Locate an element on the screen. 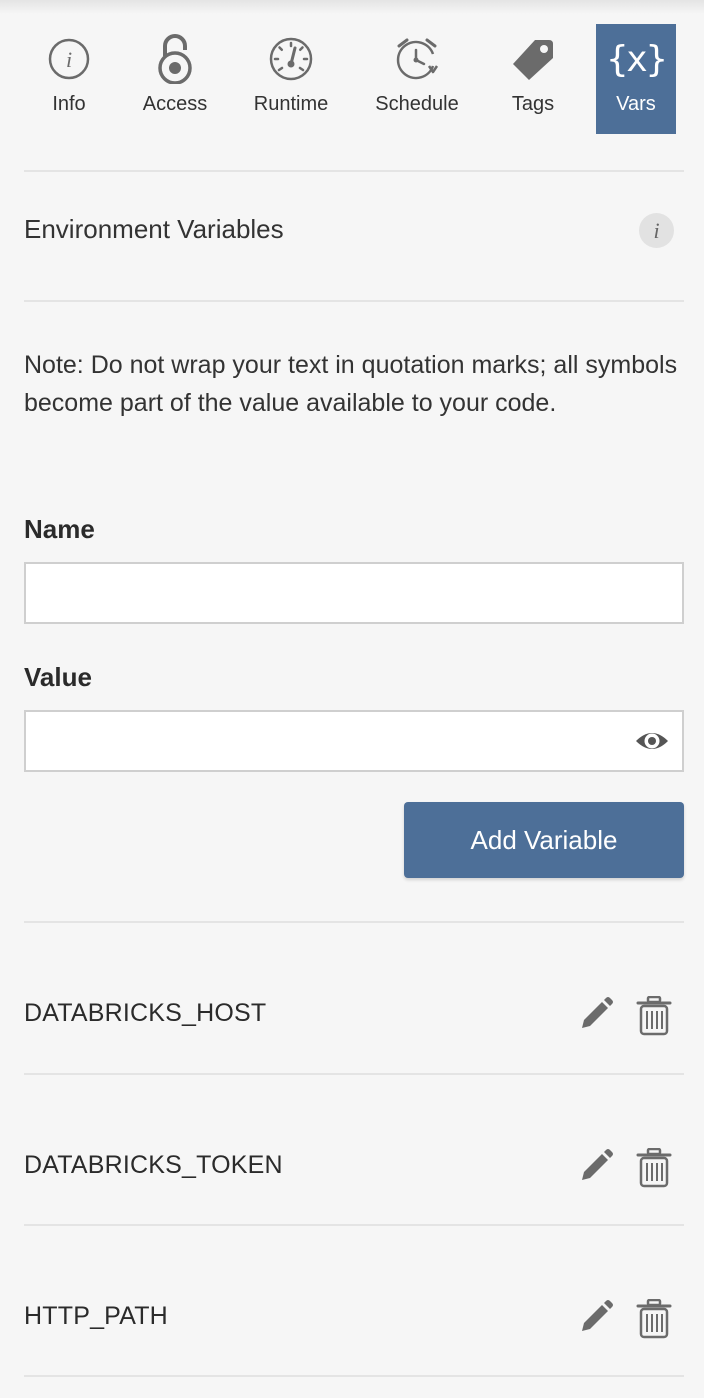 This screenshot has width=704, height=1398. value-label: Value is located at coordinates (58, 677).